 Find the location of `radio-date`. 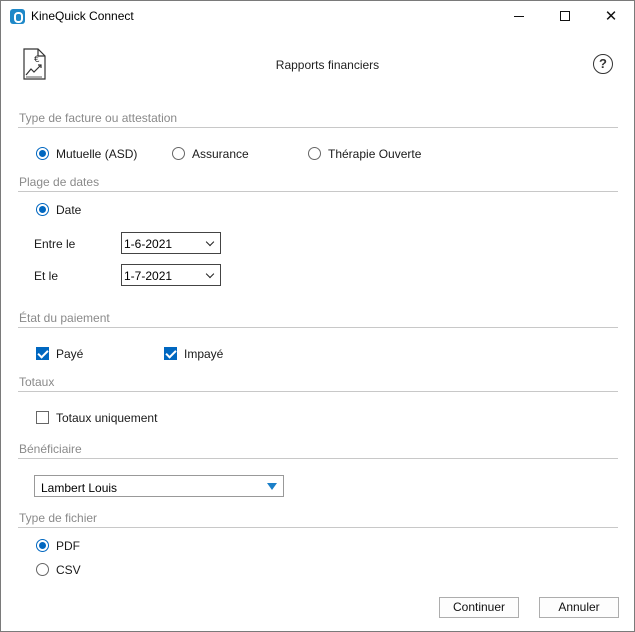

radio-date is located at coordinates (42, 209).